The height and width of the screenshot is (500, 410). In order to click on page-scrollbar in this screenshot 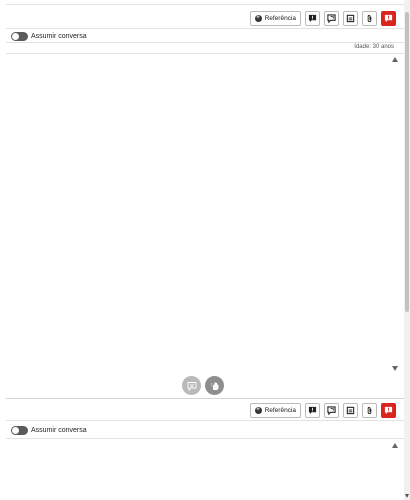, I will do `click(407, 250)`.